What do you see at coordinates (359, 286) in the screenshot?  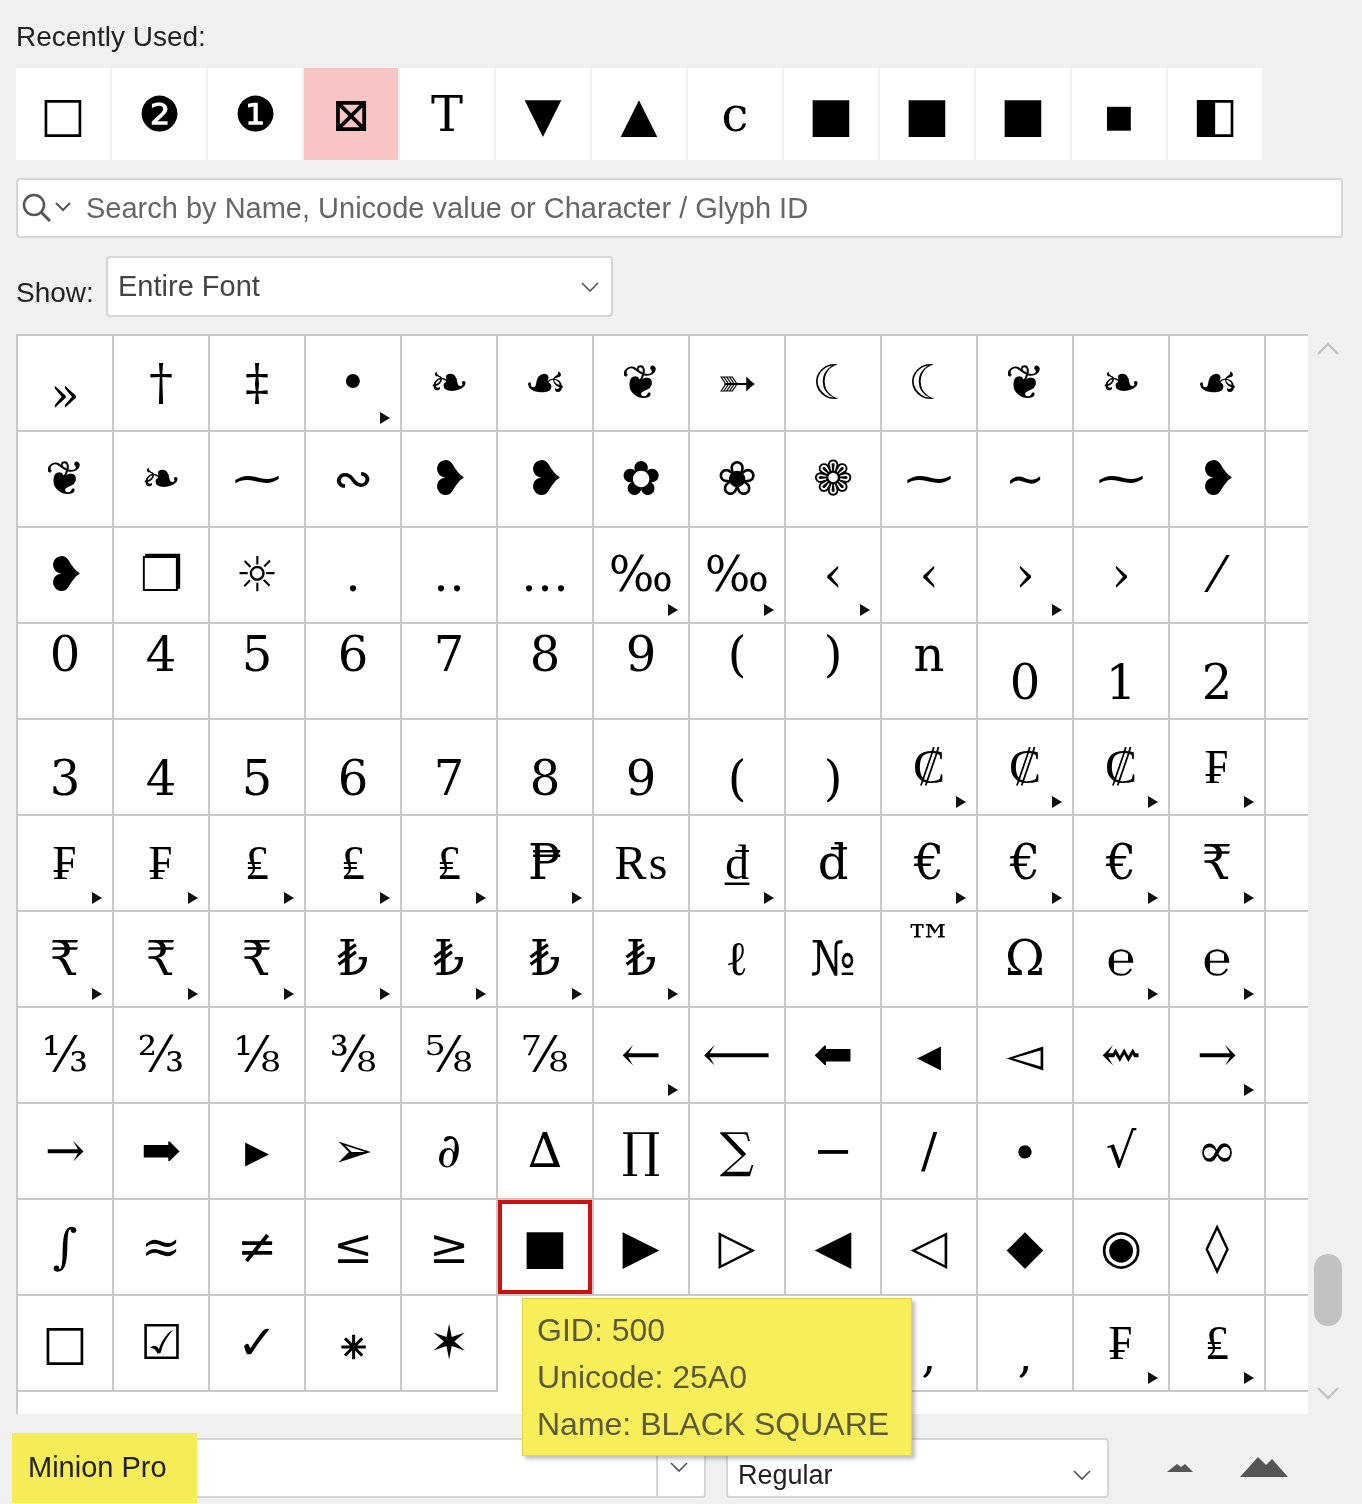 I see `show-dropdown: Entire Font` at bounding box center [359, 286].